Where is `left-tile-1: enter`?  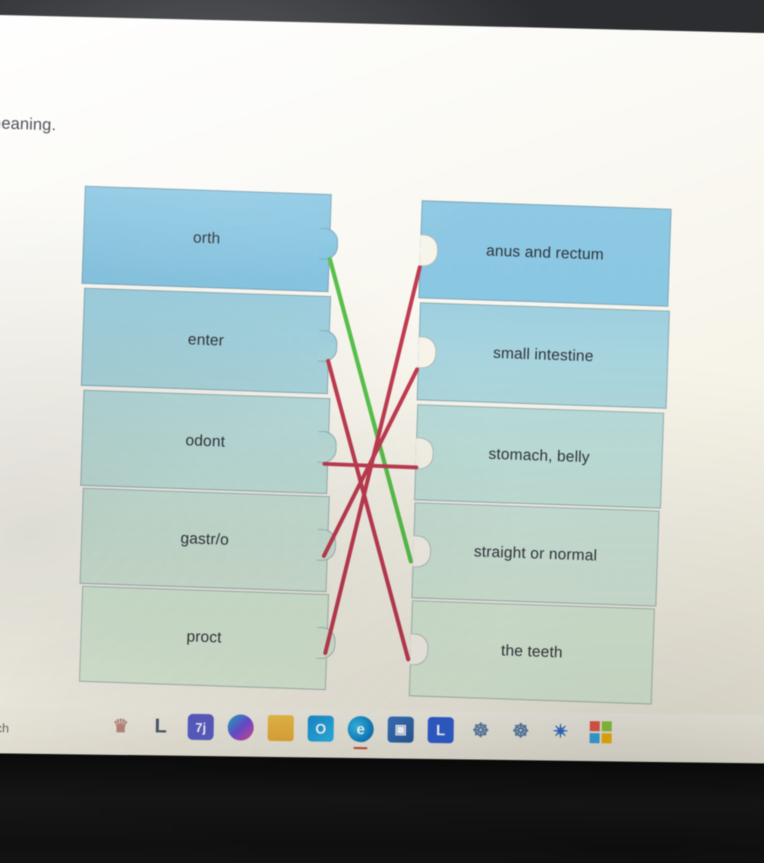
left-tile-1: enter is located at coordinates (206, 341).